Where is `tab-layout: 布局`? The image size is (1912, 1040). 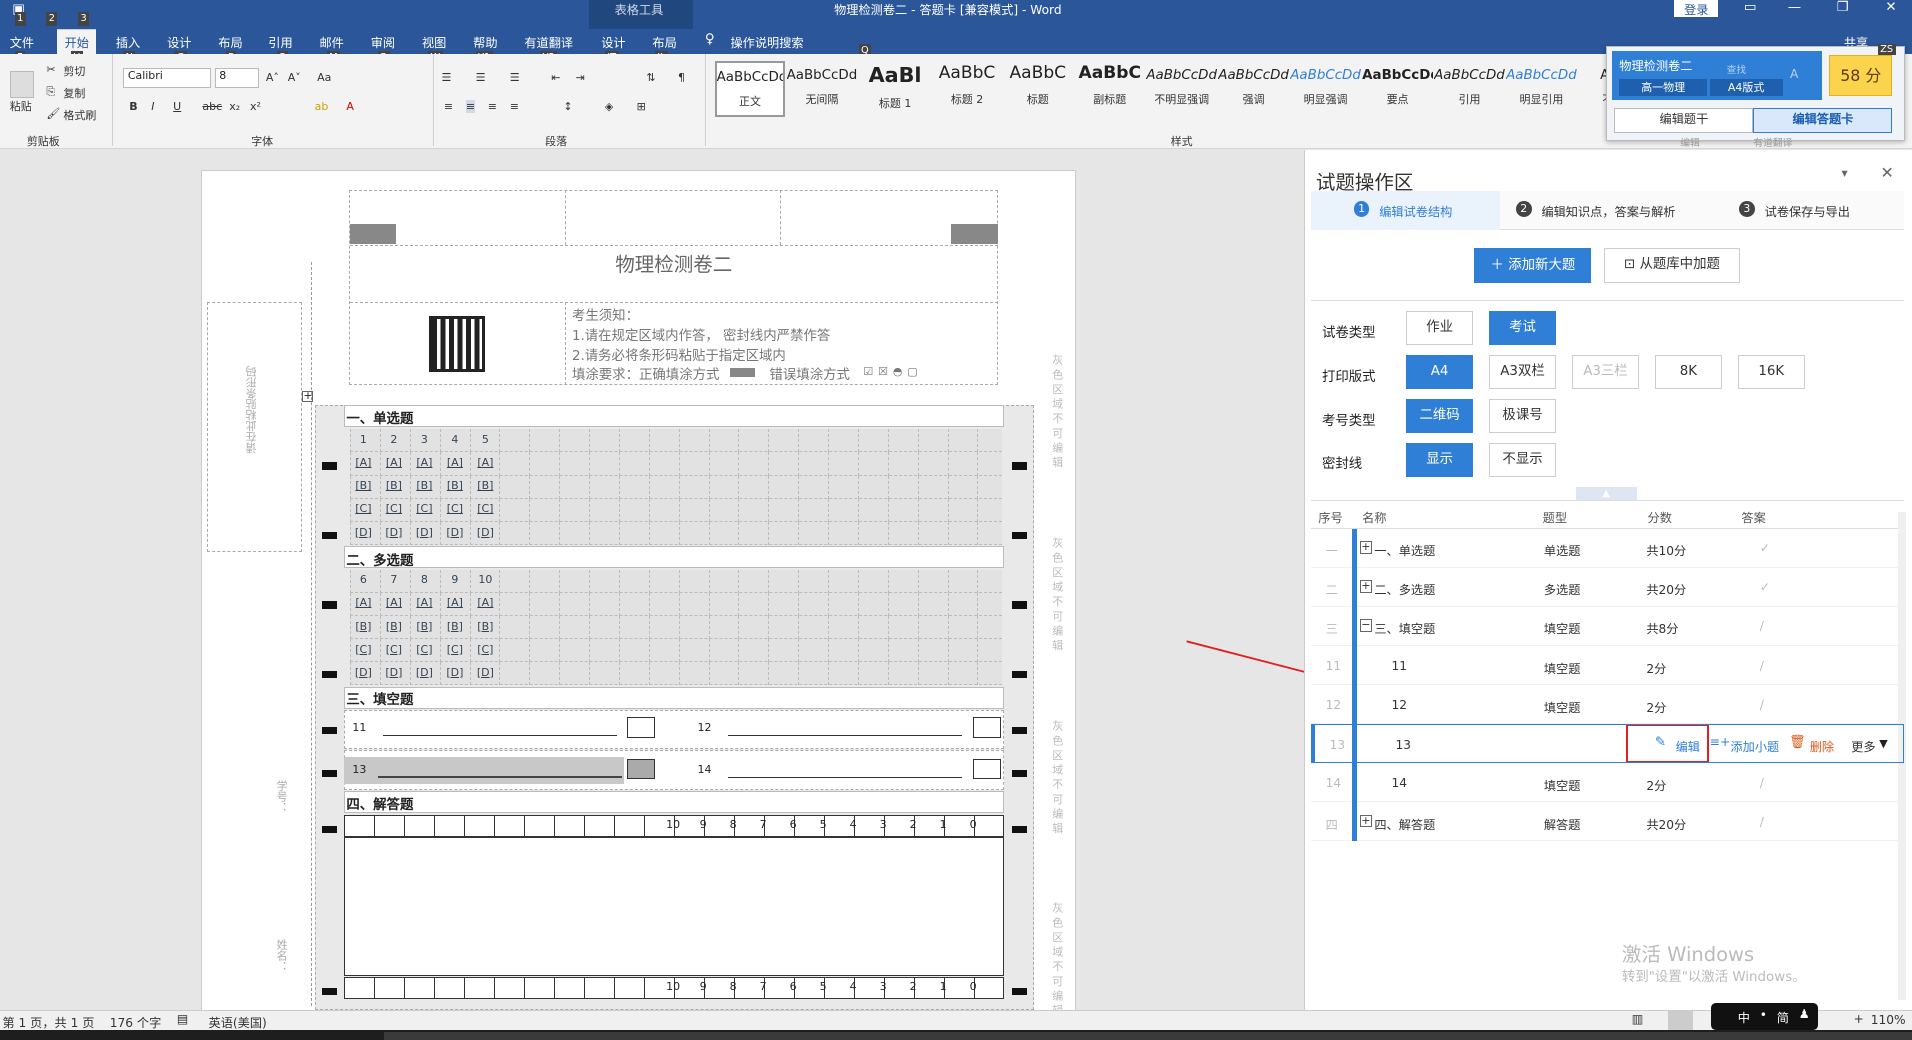
tab-layout: 布局 is located at coordinates (230, 42).